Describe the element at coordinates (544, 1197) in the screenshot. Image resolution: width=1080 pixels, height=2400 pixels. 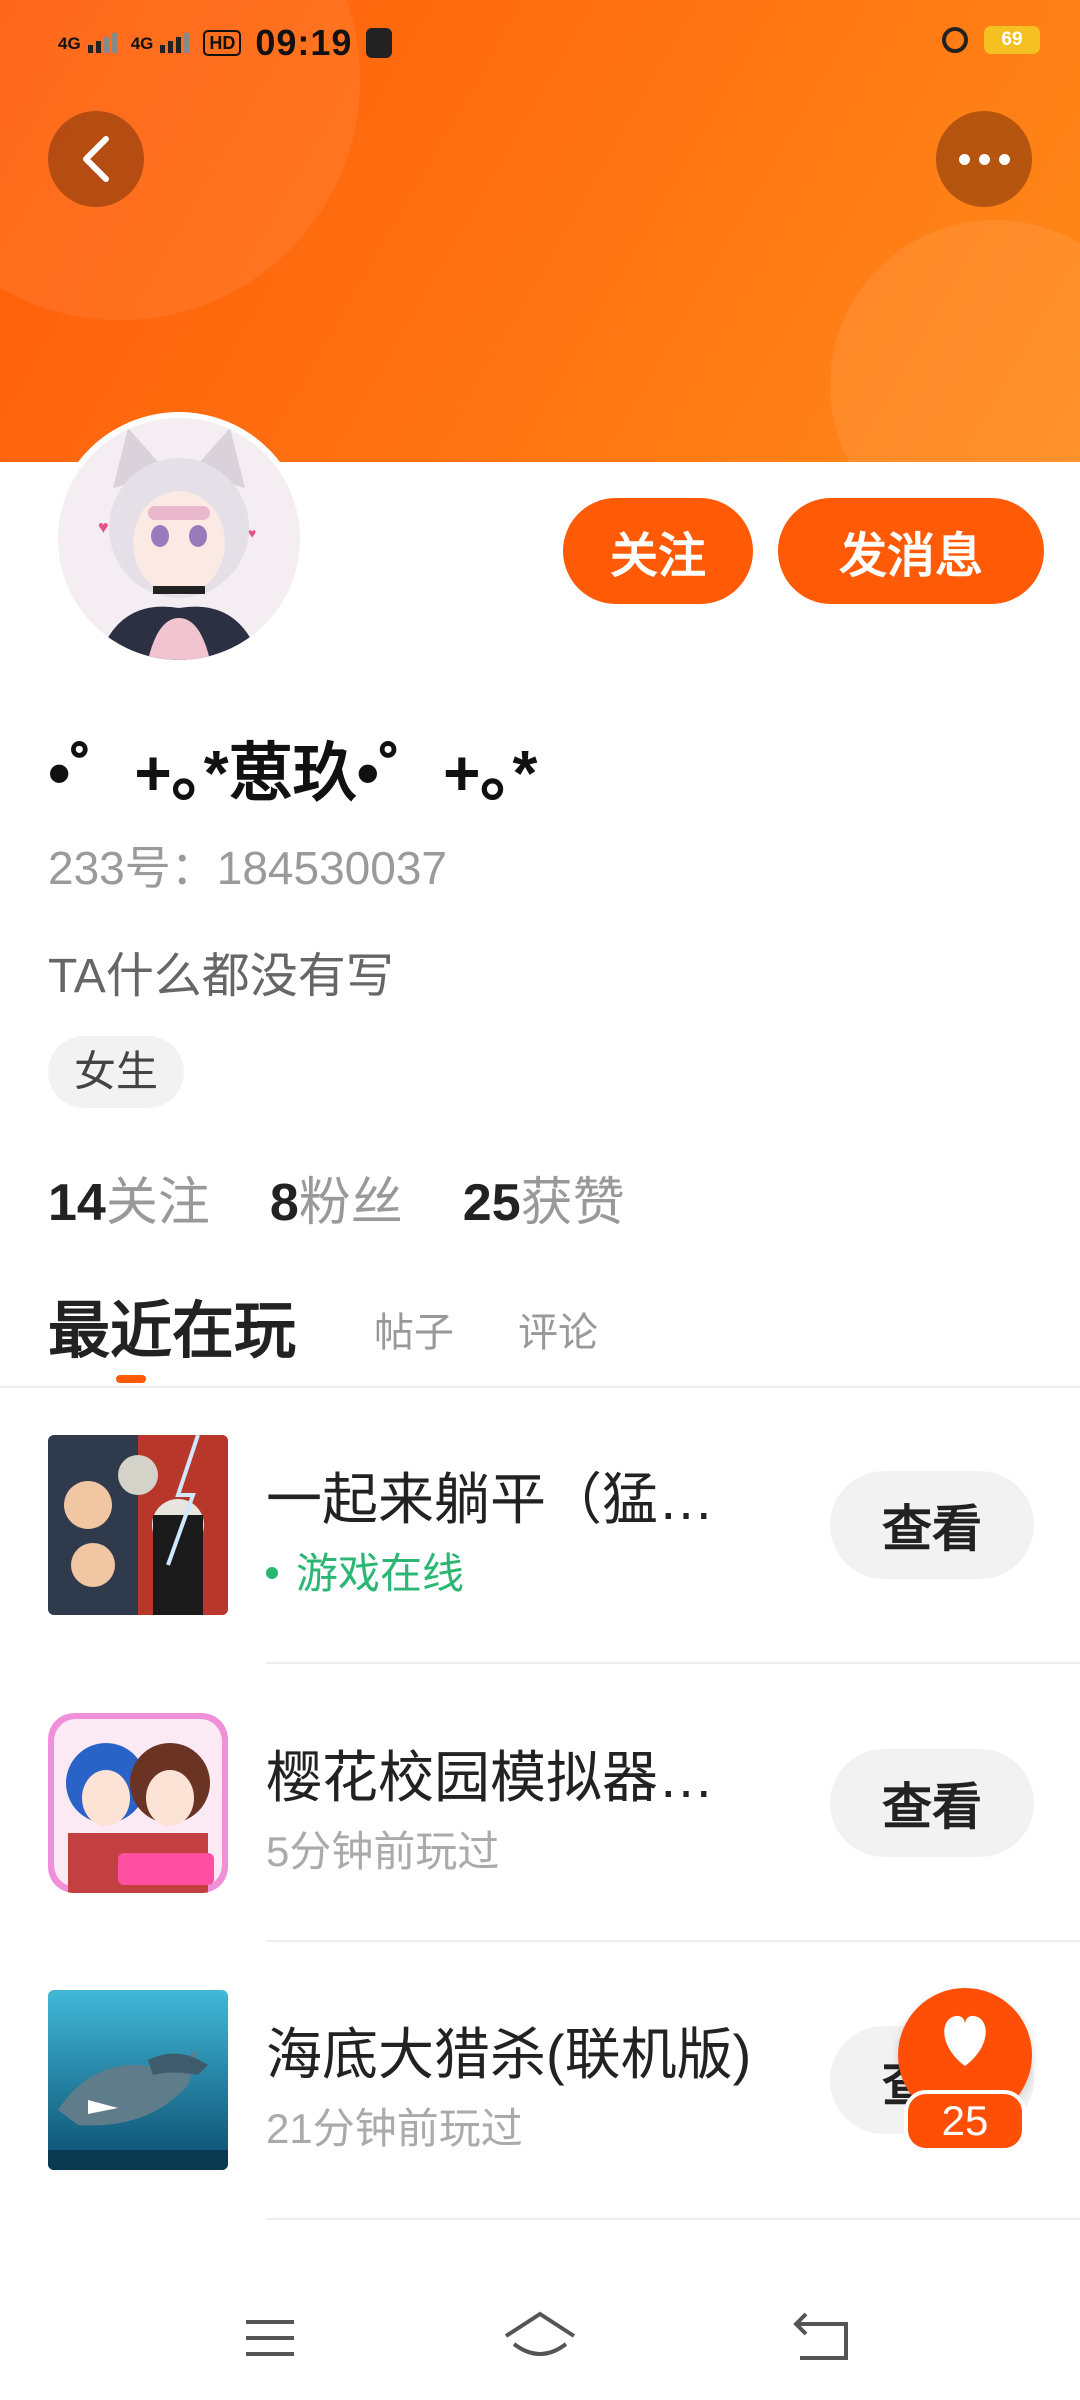
I see `stat-likes: 25获赞` at that location.